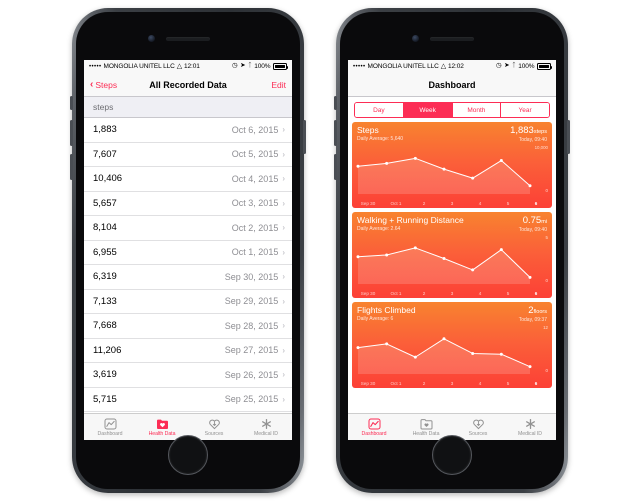  I want to click on back-button-label: Steps, so click(106, 84).